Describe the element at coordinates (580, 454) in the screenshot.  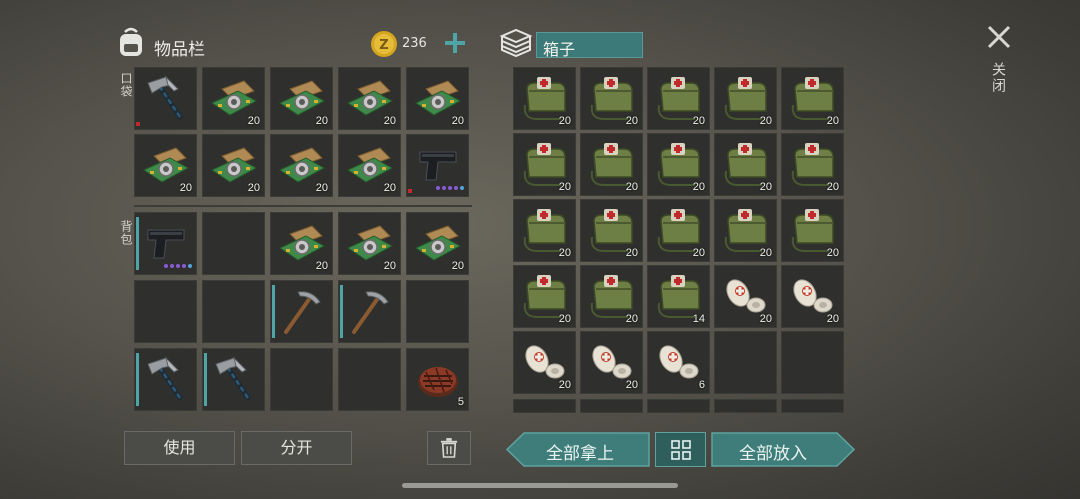
I see `take-all-label: 全部拿上` at that location.